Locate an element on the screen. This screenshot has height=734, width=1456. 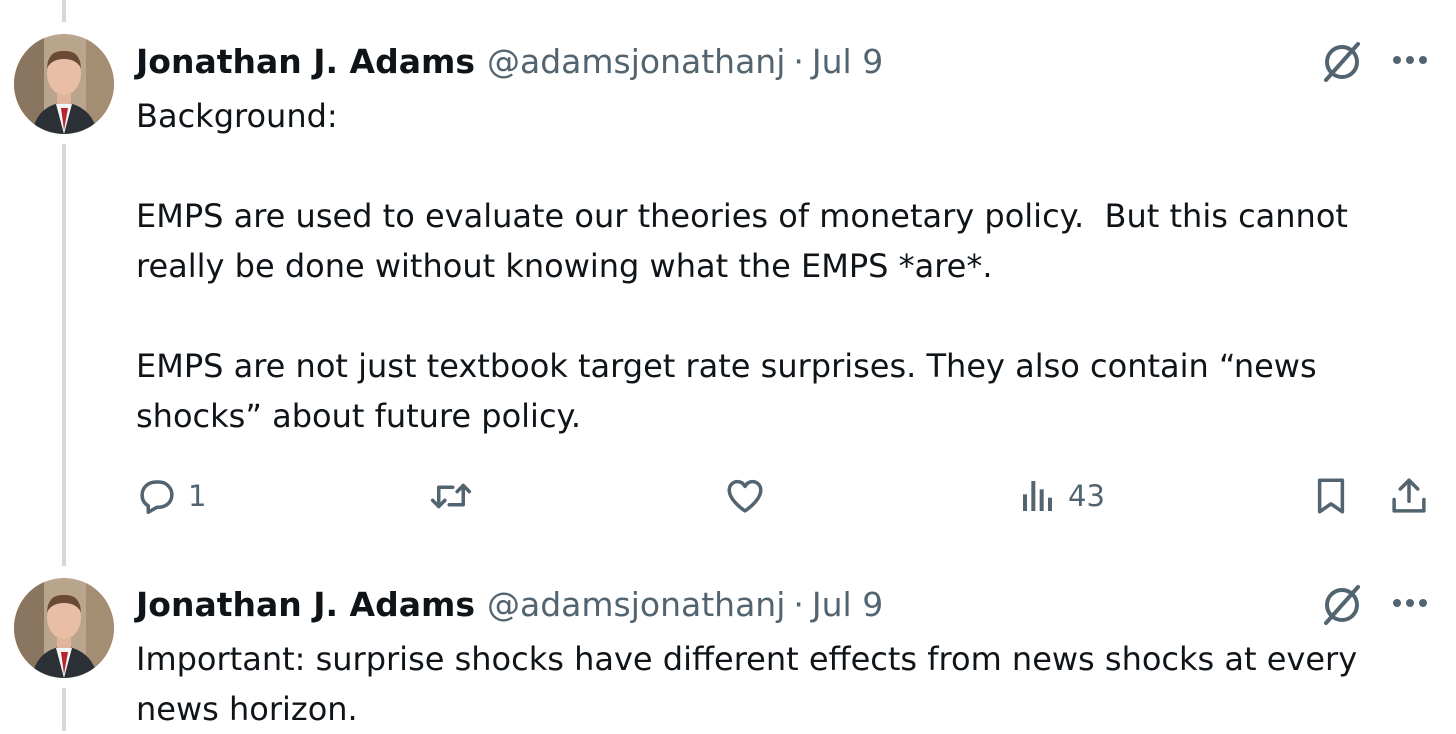
share-button is located at coordinates (1409, 496).